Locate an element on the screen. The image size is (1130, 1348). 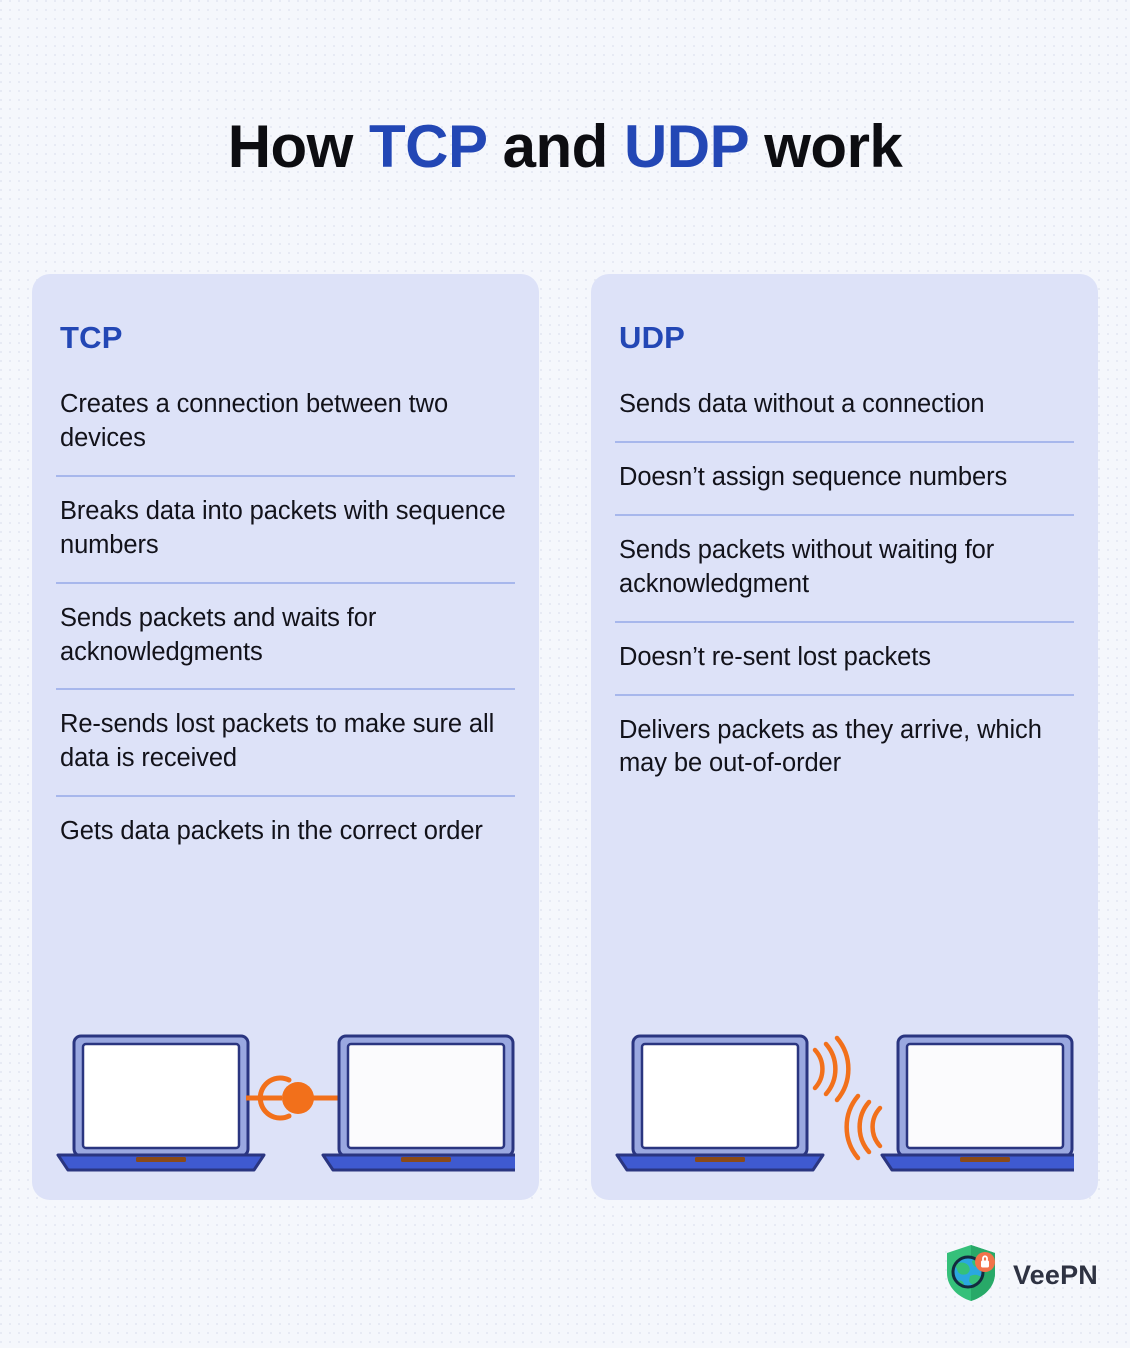
tcp-illustration is located at coordinates (285, 1102).